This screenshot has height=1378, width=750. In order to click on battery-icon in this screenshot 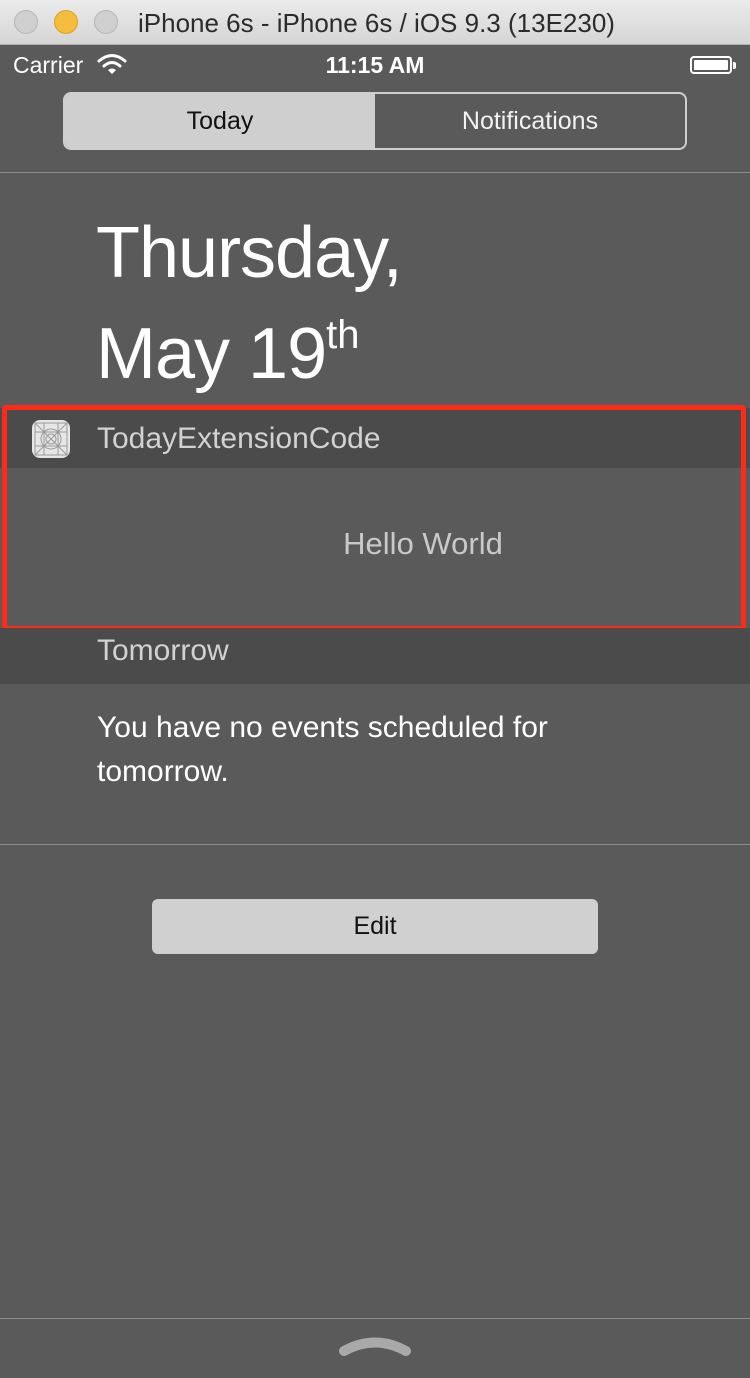, I will do `click(713, 65)`.